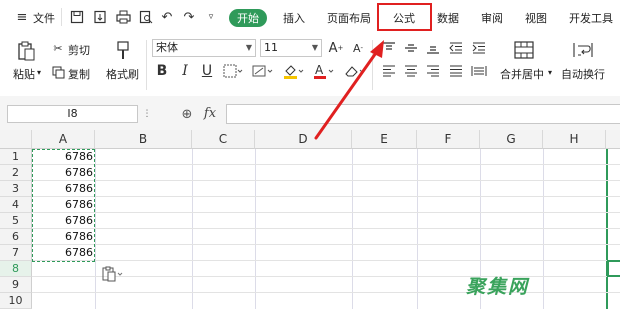 This screenshot has height=309, width=620. I want to click on font-name-select: 宋体 ▼, so click(204, 48).